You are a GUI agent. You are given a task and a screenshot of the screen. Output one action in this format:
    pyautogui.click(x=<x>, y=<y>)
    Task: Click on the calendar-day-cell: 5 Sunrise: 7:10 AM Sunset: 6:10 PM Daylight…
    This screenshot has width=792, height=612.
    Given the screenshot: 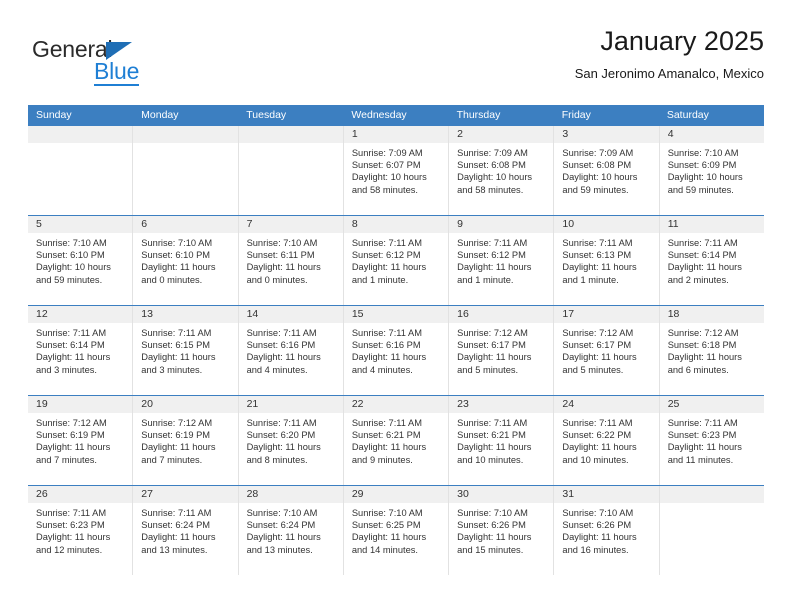 What is the action you would take?
    pyautogui.click(x=81, y=260)
    